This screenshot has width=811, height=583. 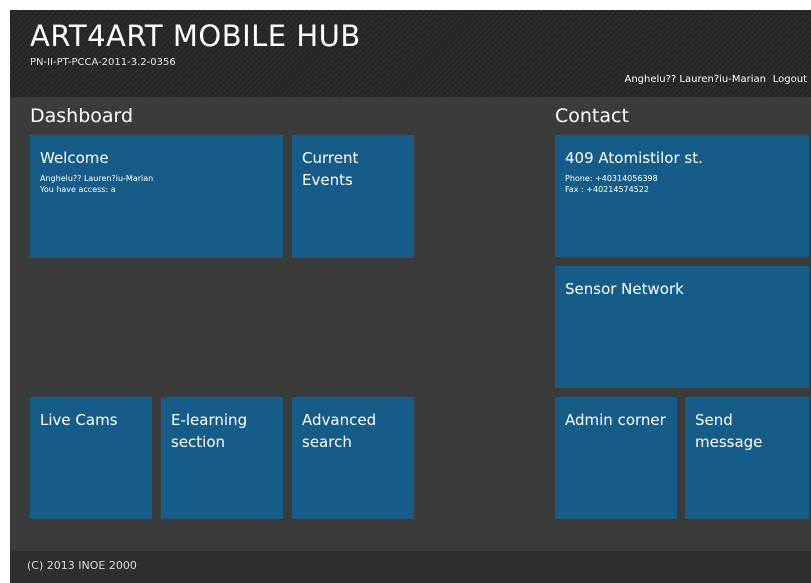 What do you see at coordinates (353, 196) in the screenshot?
I see `current-events-tile: Current Events` at bounding box center [353, 196].